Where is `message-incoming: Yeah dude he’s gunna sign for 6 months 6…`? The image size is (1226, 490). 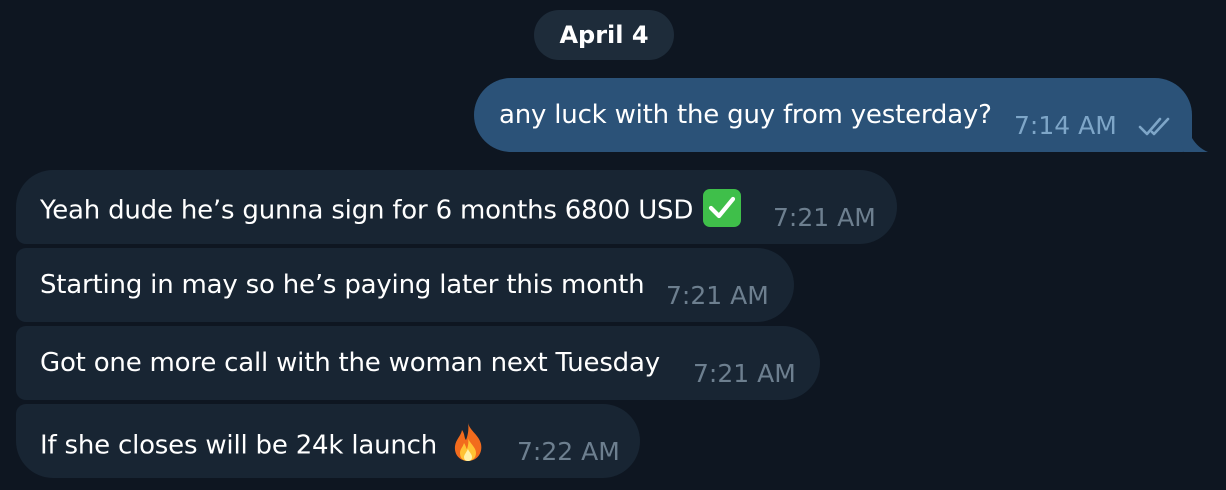
message-incoming: Yeah dude he’s gunna sign for 6 months 6… is located at coordinates (456, 207).